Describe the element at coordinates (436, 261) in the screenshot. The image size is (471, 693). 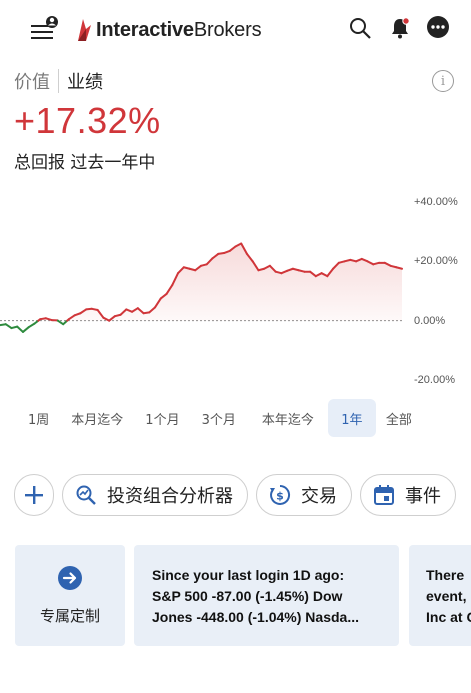
I see `y-tick-label: +20.00%` at that location.